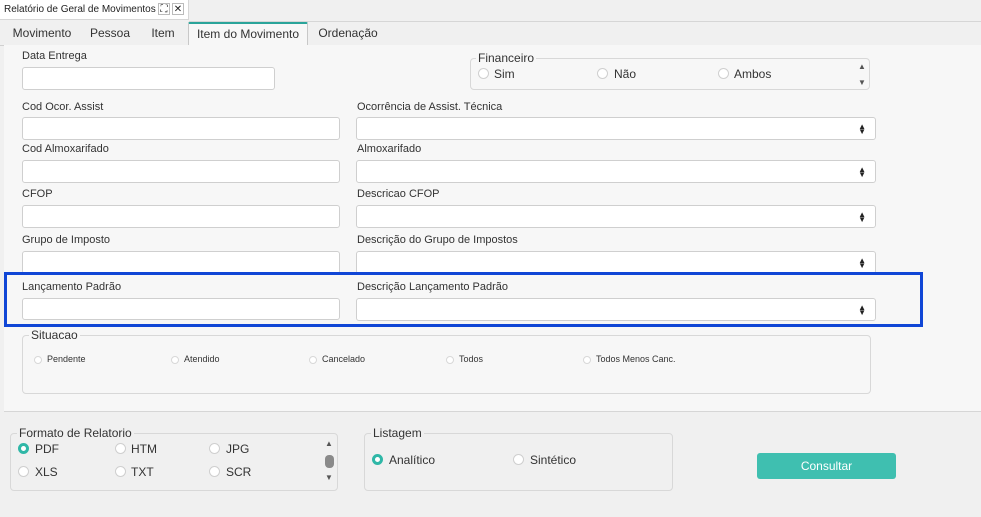 The height and width of the screenshot is (517, 981). I want to click on cod-ocor-input, so click(181, 128).